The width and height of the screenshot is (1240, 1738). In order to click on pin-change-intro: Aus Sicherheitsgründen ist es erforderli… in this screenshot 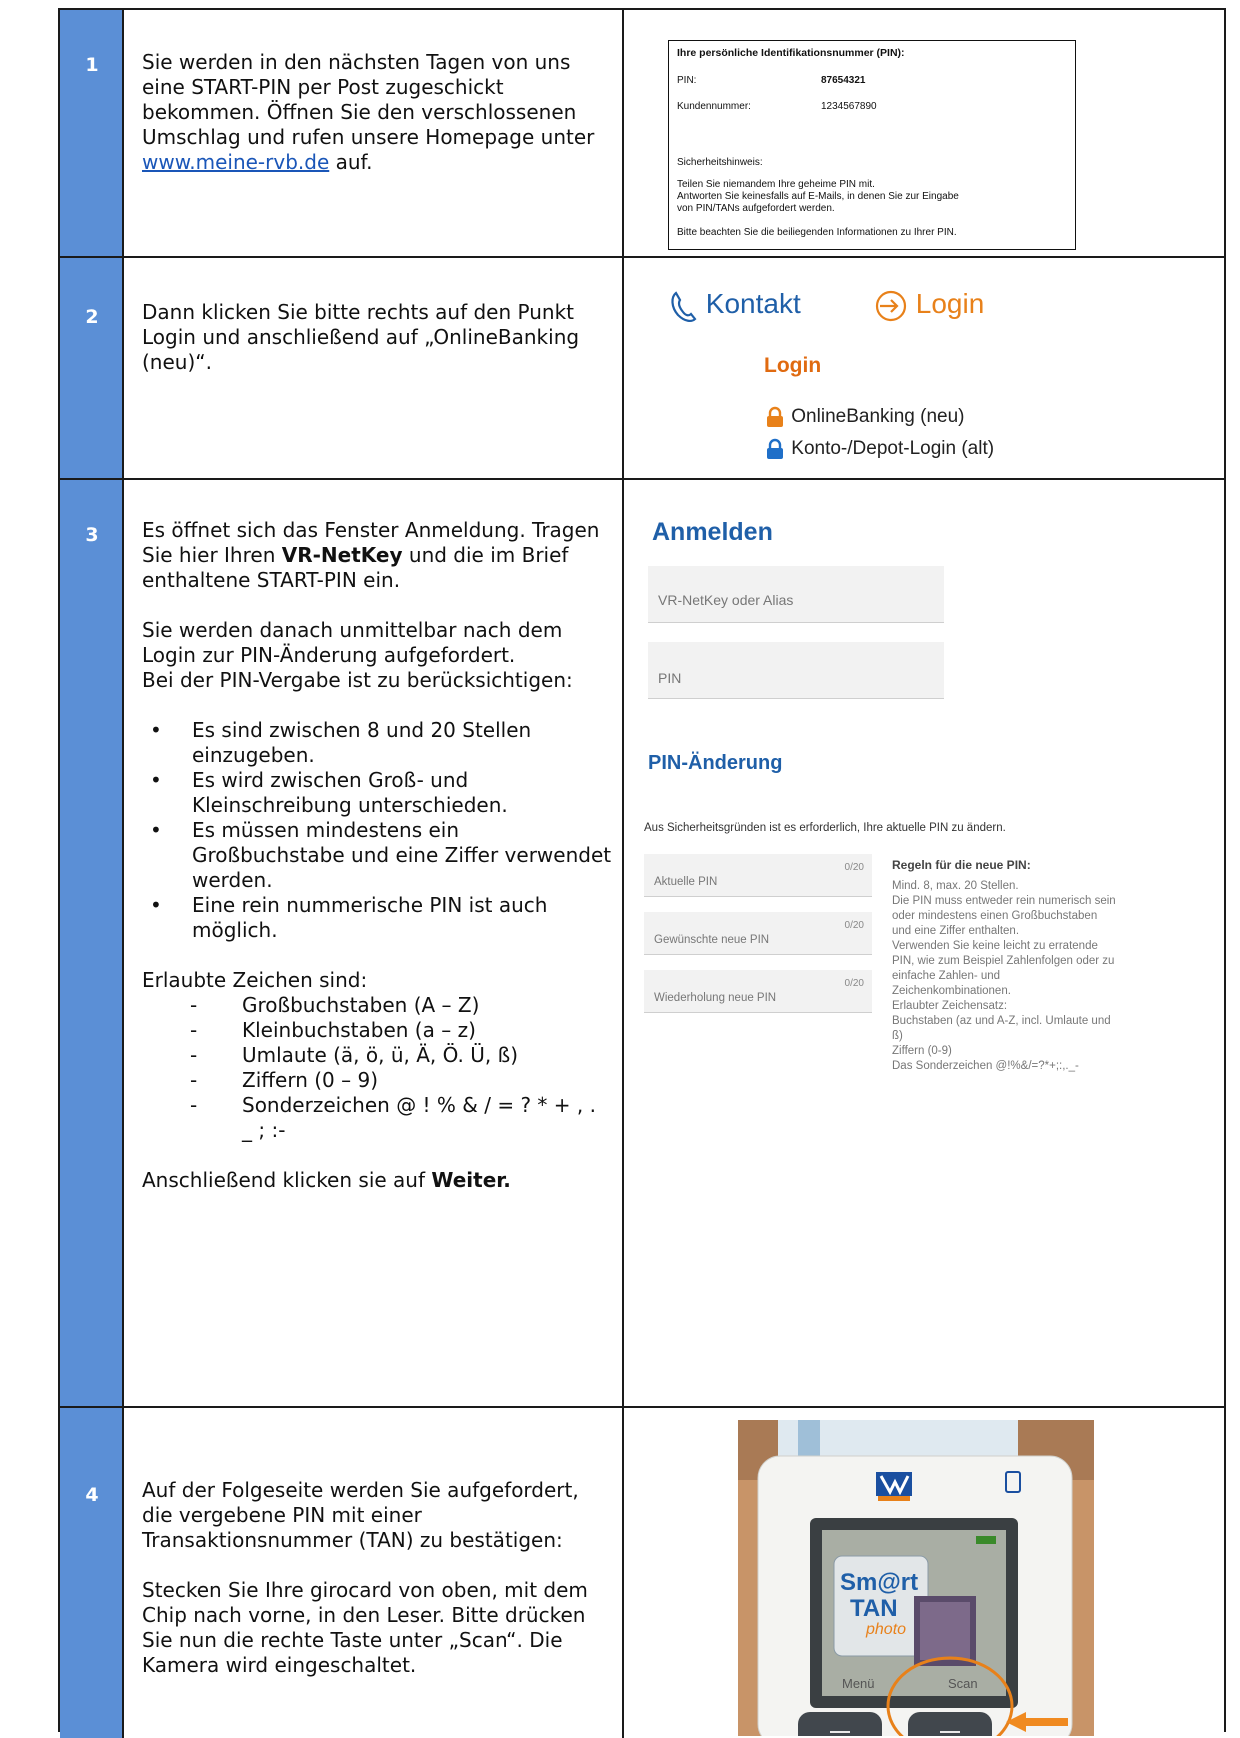, I will do `click(825, 828)`.